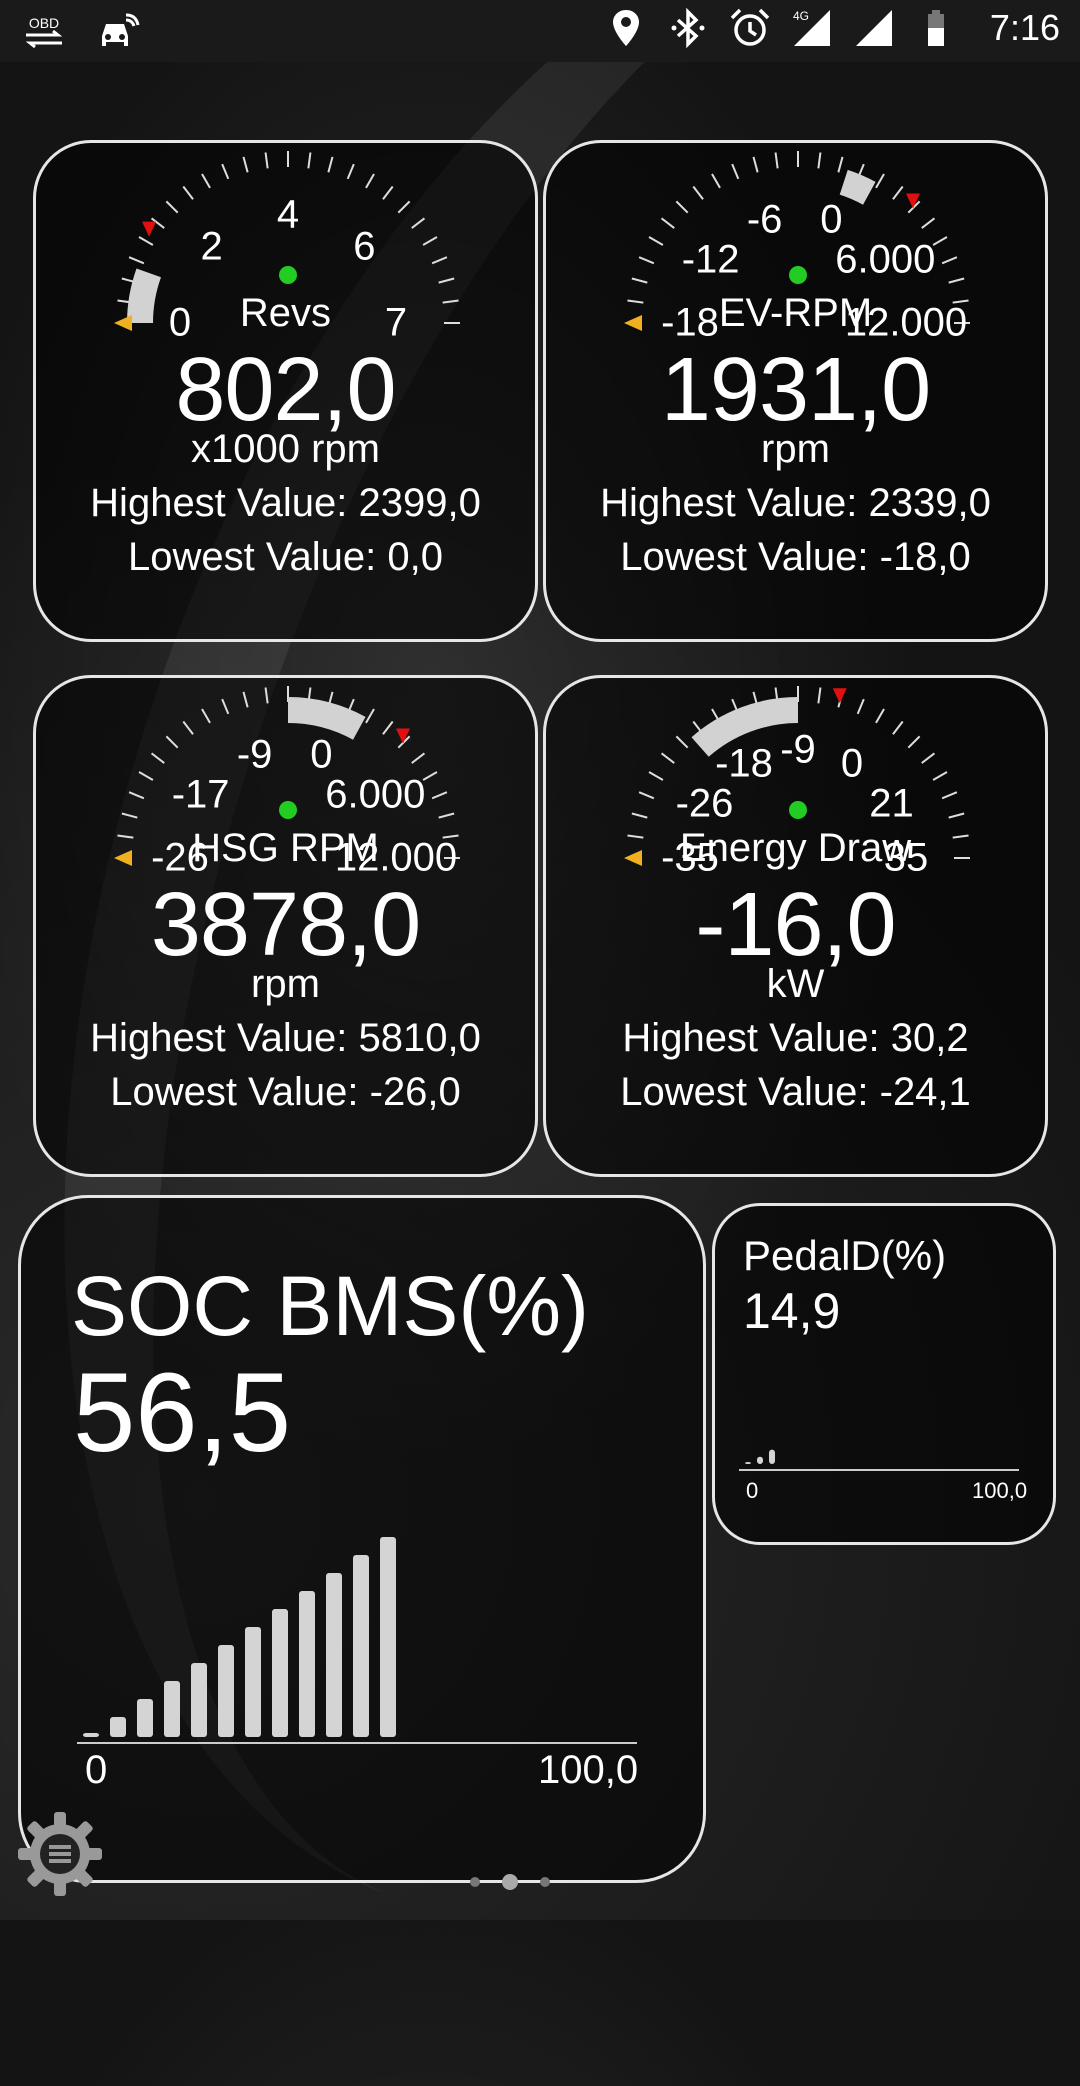 This screenshot has width=1080, height=2086. I want to click on soc-axis-min: 0, so click(96, 1770).